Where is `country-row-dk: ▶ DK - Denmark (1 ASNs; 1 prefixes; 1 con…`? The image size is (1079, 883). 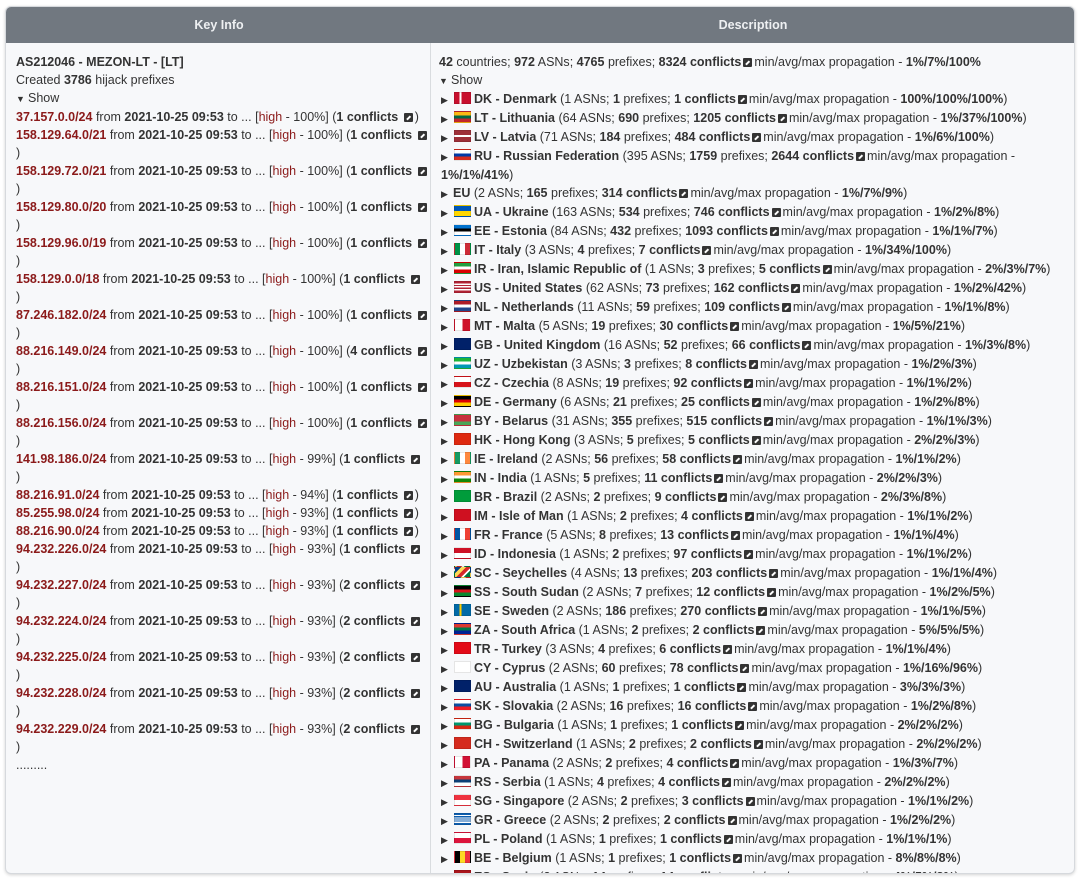
country-row-dk: ▶ DK - Denmark (1 ASNs; 1 prefixes; 1 con… is located at coordinates (756, 99).